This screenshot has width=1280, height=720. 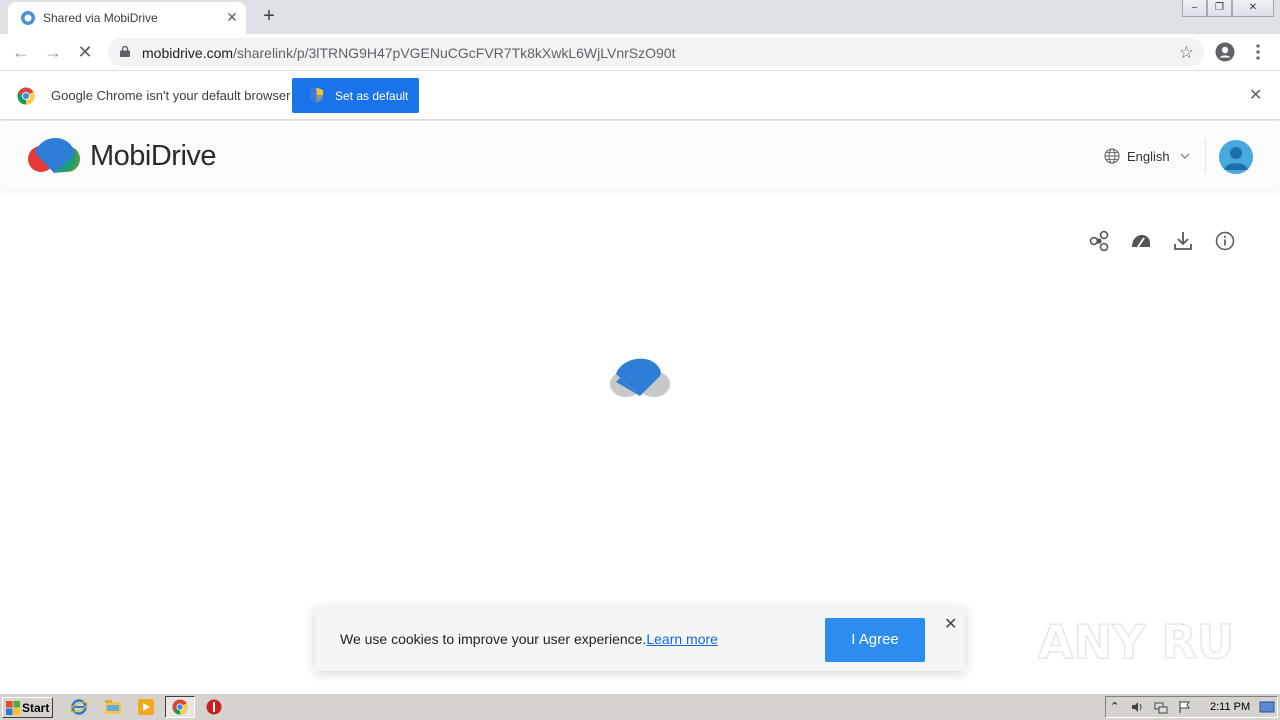 I want to click on agree-button: I Agree, so click(x=875, y=640).